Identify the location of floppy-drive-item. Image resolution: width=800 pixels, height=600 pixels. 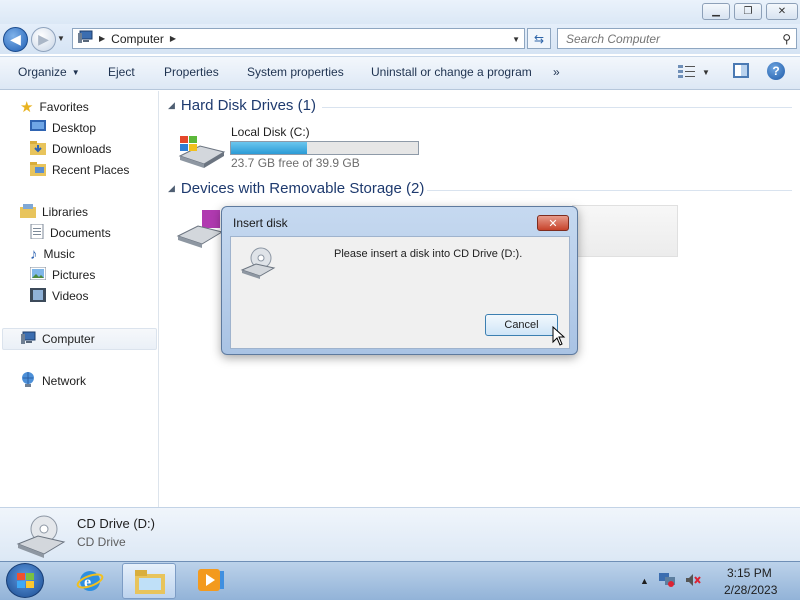
(200, 231).